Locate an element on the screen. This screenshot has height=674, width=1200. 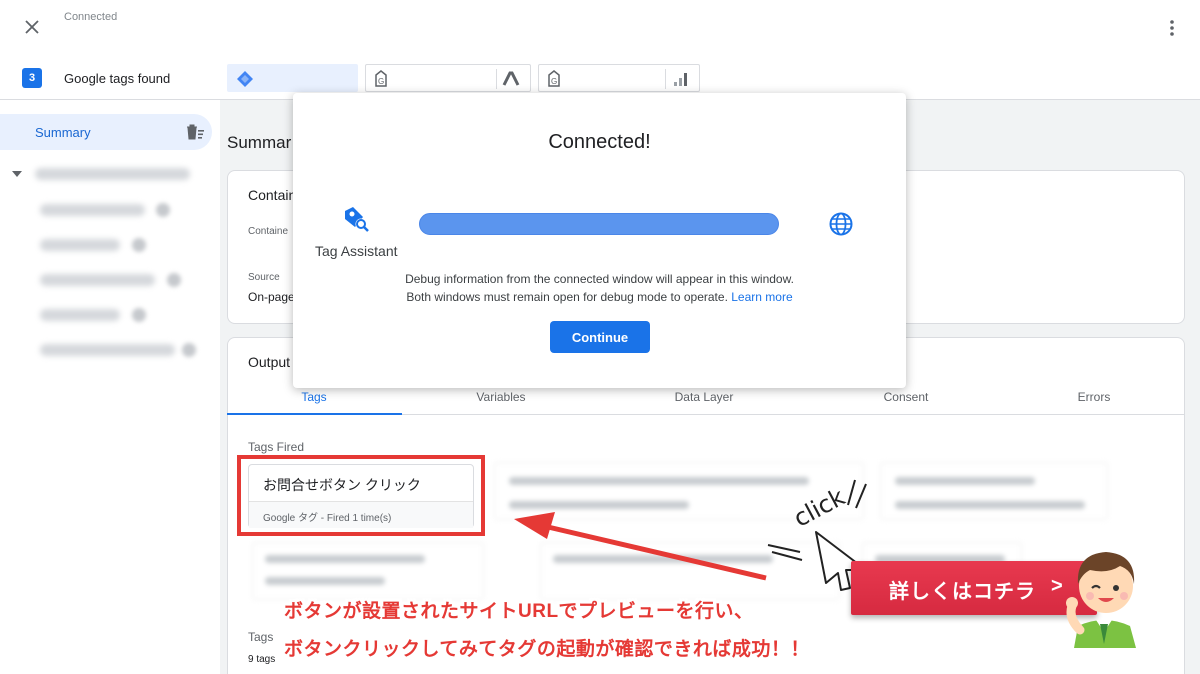
analytics-icon is located at coordinates (679, 79).